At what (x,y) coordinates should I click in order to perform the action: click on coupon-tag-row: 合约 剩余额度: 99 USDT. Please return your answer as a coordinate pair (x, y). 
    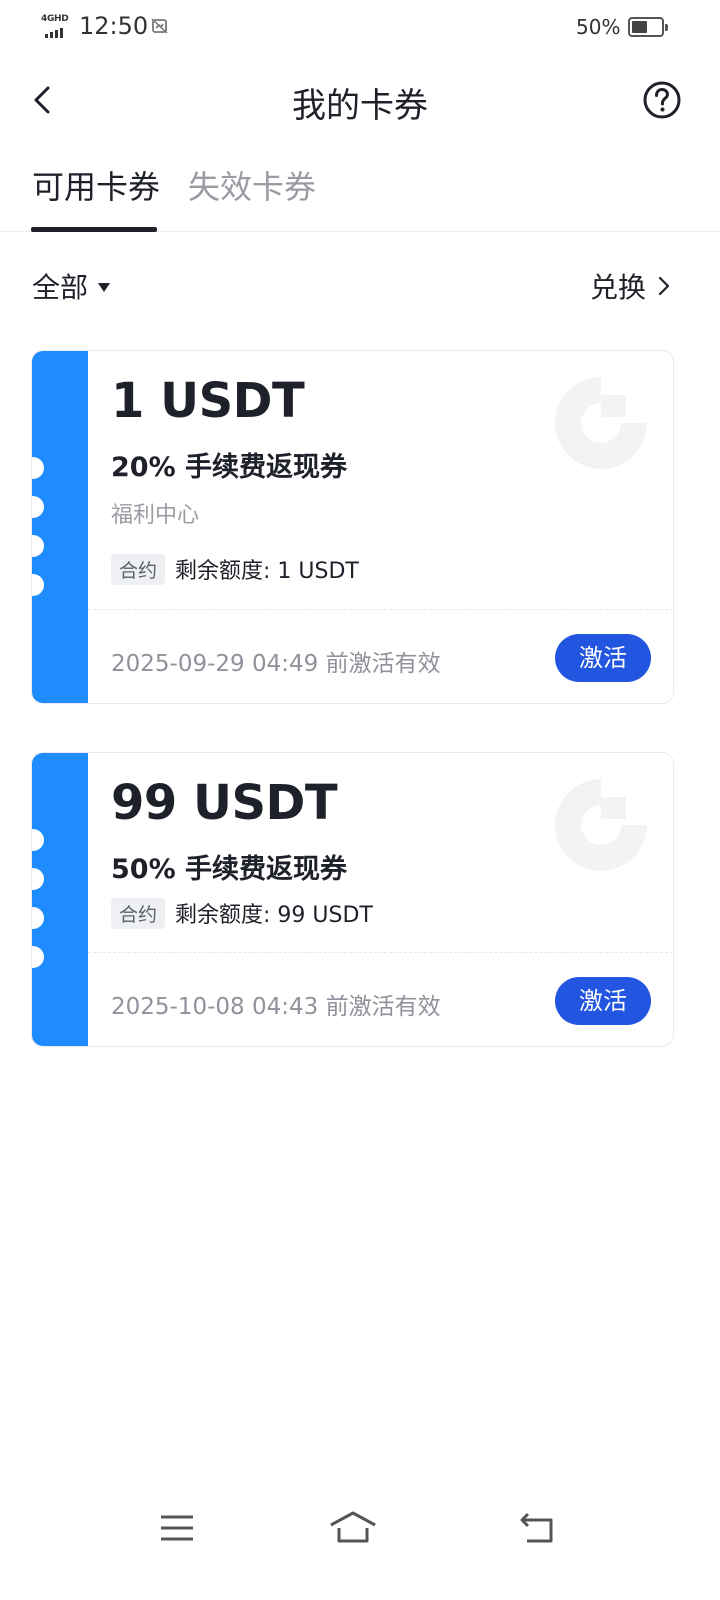
    Looking at the image, I should click on (242, 913).